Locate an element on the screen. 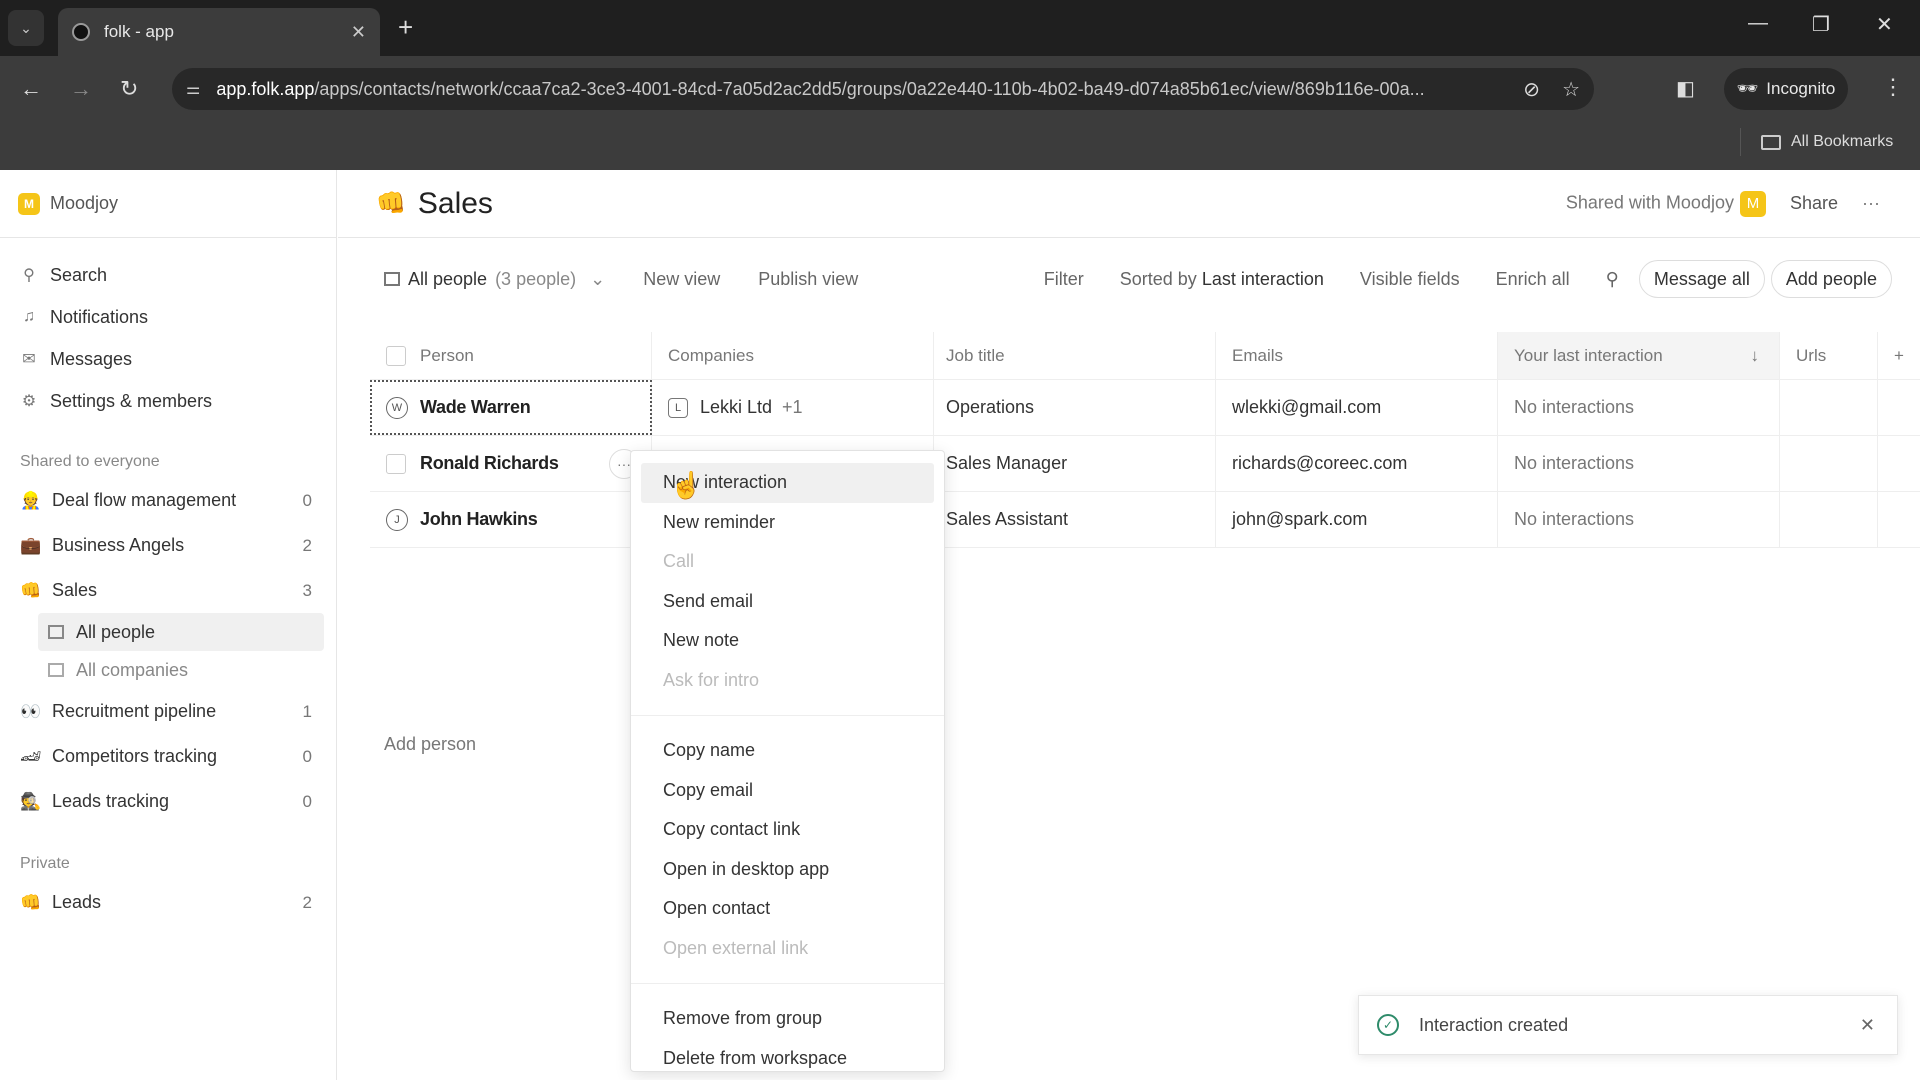  enrich-all-button: Enrich all is located at coordinates (1533, 279).